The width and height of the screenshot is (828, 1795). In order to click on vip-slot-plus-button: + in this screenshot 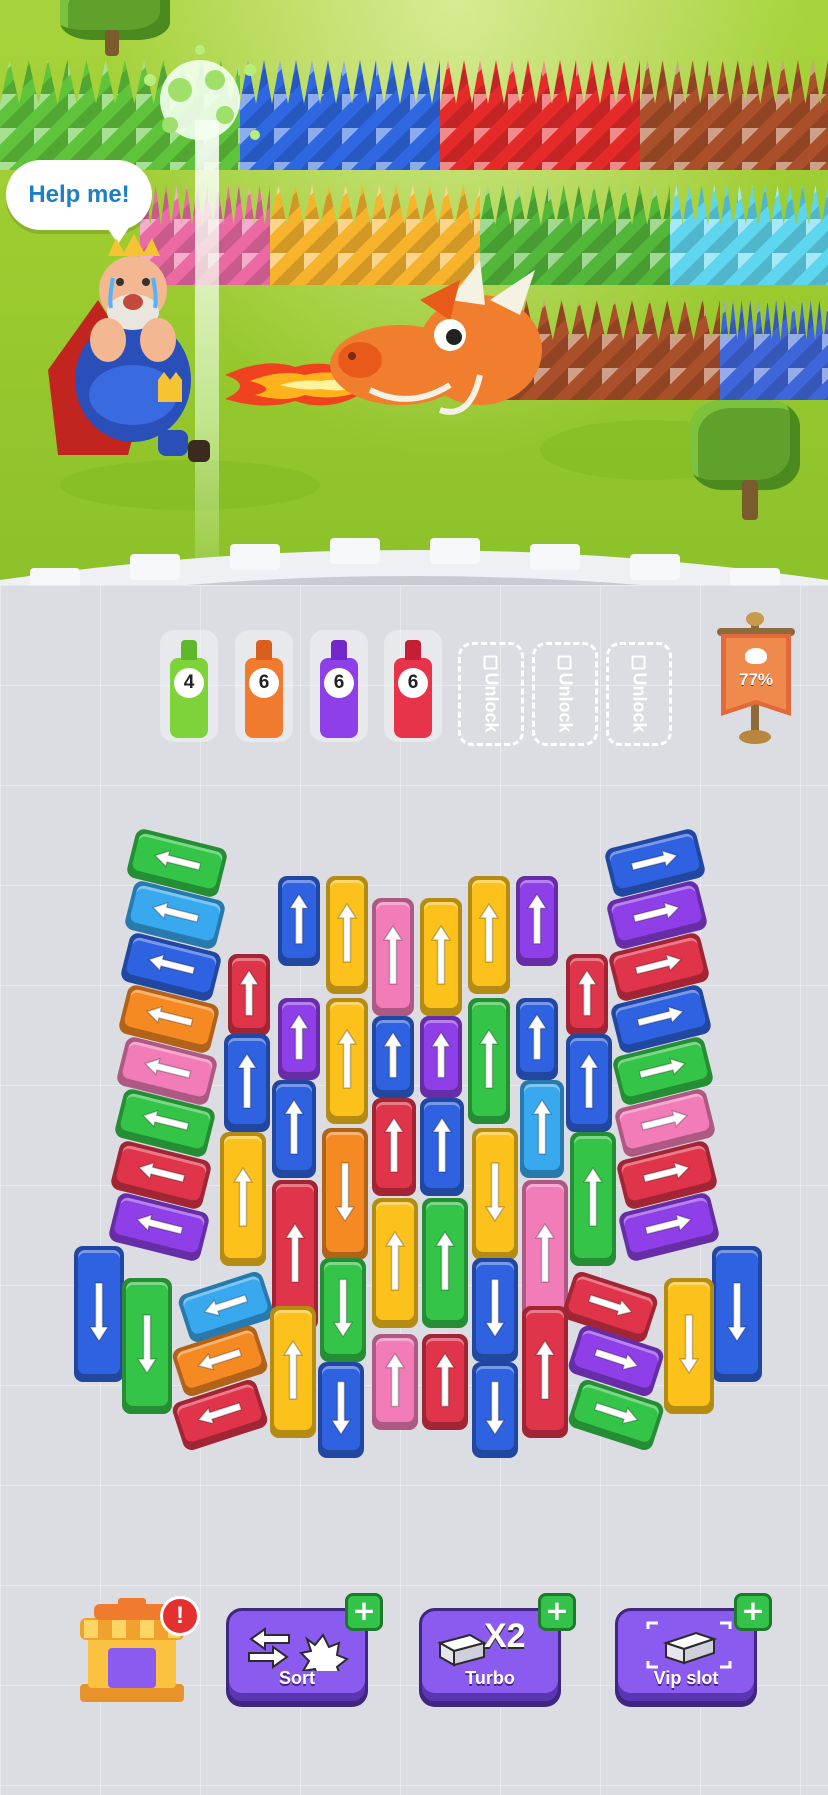, I will do `click(753, 1612)`.